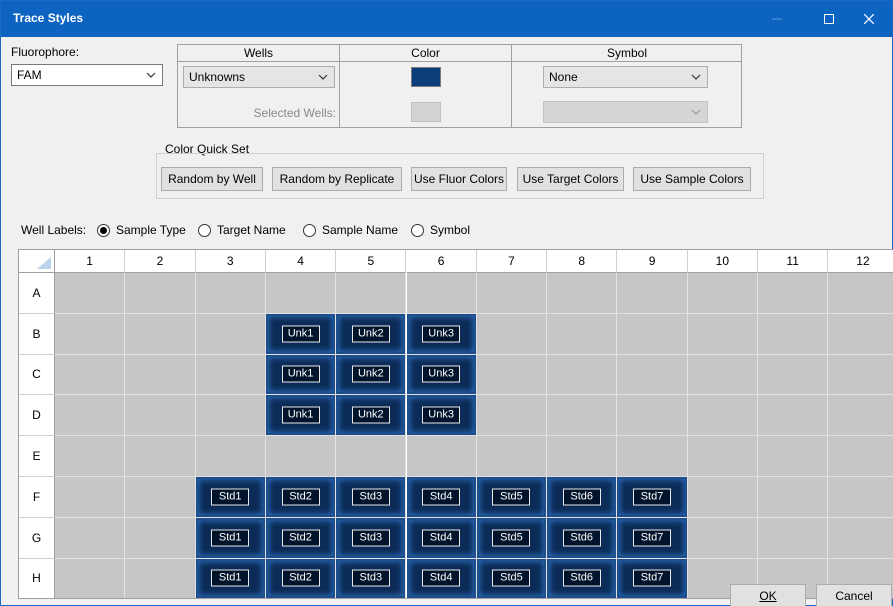  Describe the element at coordinates (371, 416) in the screenshot. I see `well-D5: Unk2` at that location.